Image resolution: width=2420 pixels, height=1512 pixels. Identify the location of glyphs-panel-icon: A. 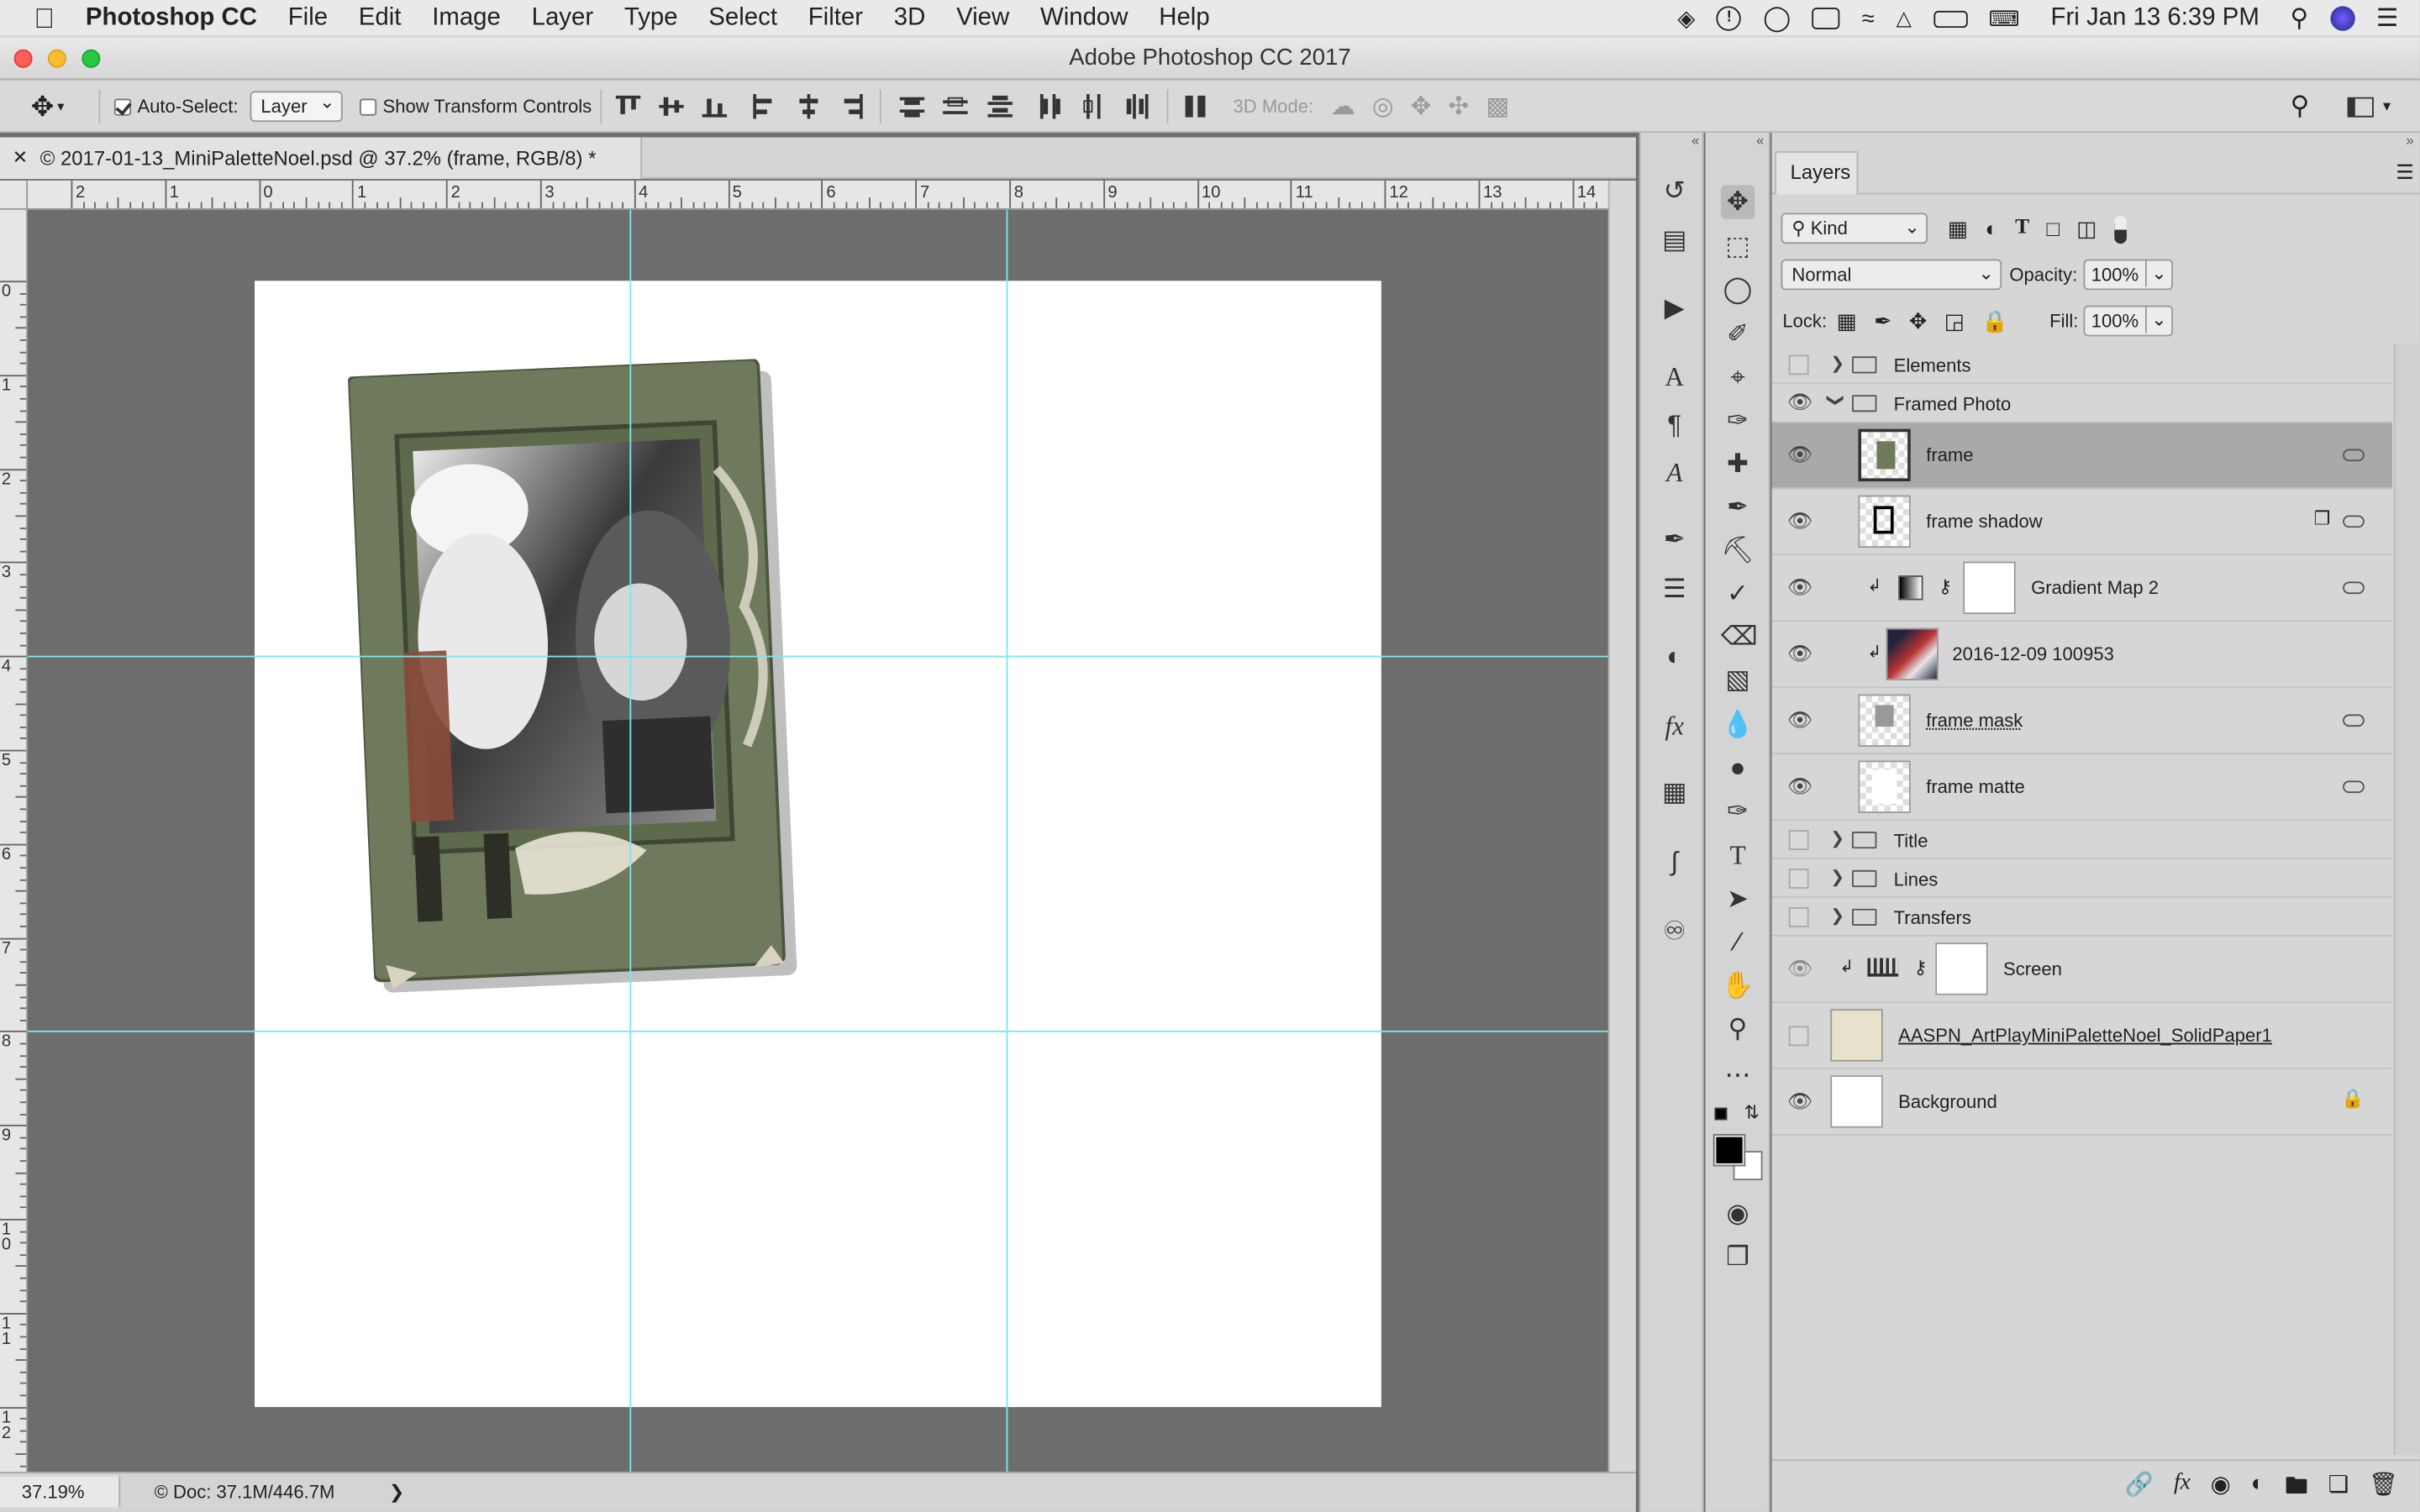
(1675, 473).